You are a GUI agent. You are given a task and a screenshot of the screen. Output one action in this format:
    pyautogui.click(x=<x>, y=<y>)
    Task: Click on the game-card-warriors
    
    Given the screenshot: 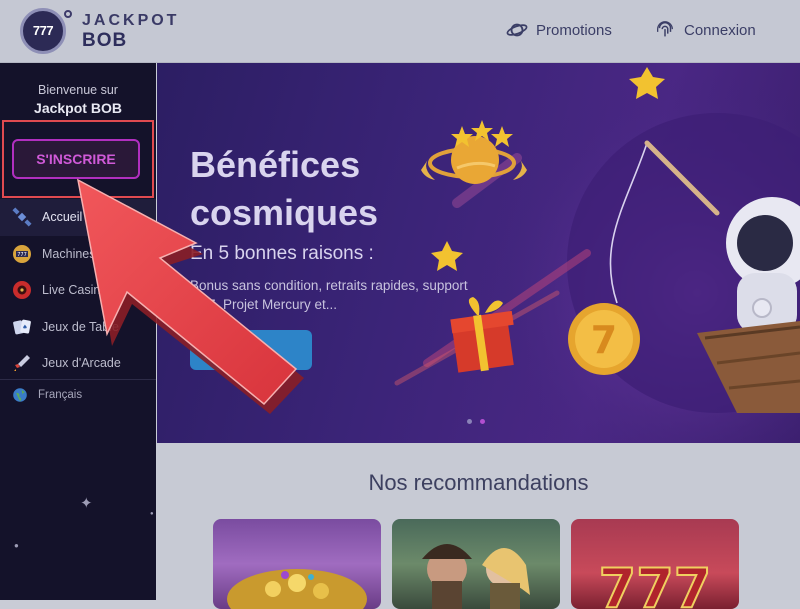 What is the action you would take?
    pyautogui.click(x=476, y=564)
    